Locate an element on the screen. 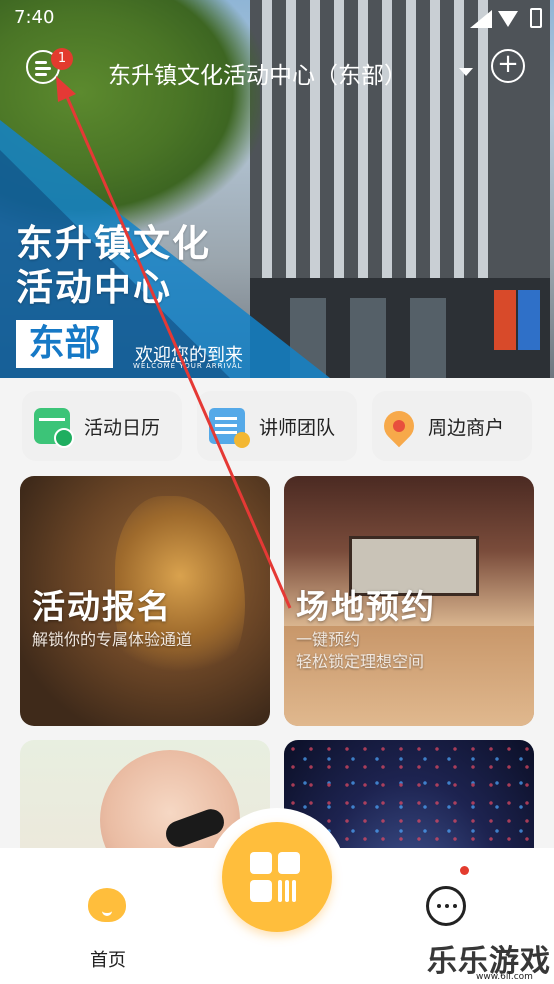  card-title: 场地预约 is located at coordinates (366, 606).